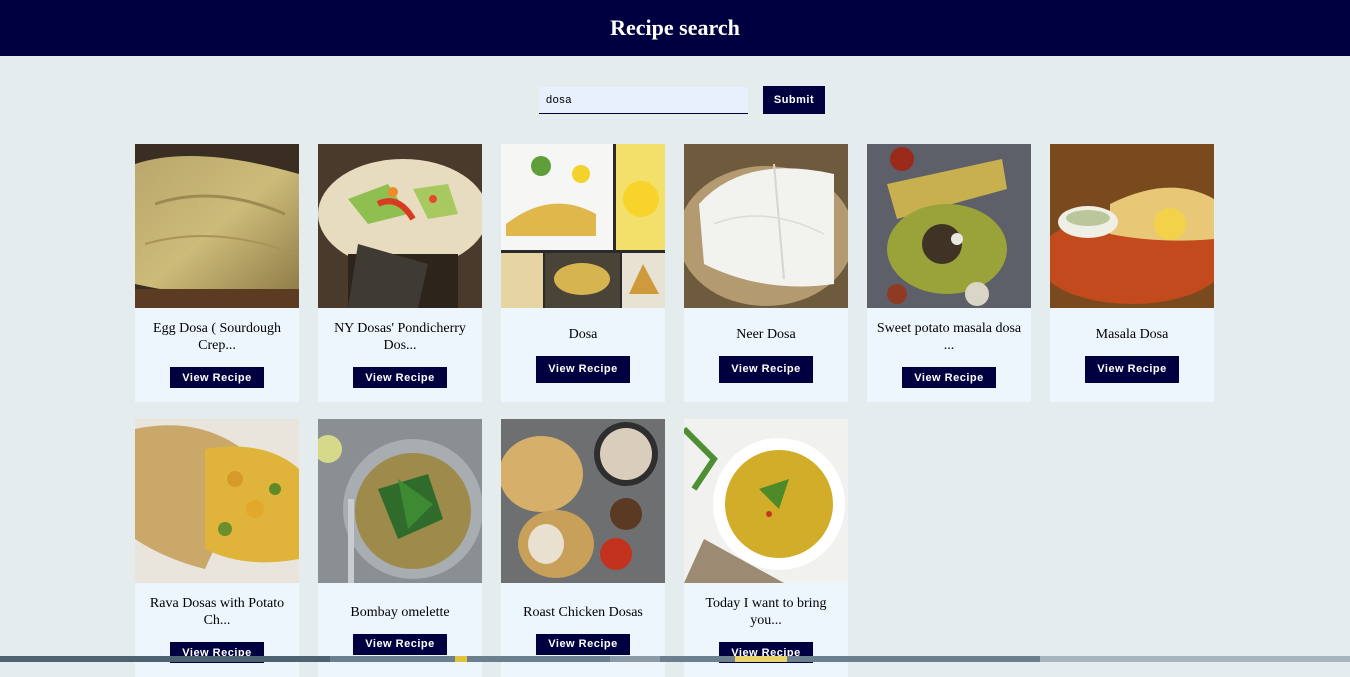  What do you see at coordinates (794, 100) in the screenshot?
I see `submit-button: Submit` at bounding box center [794, 100].